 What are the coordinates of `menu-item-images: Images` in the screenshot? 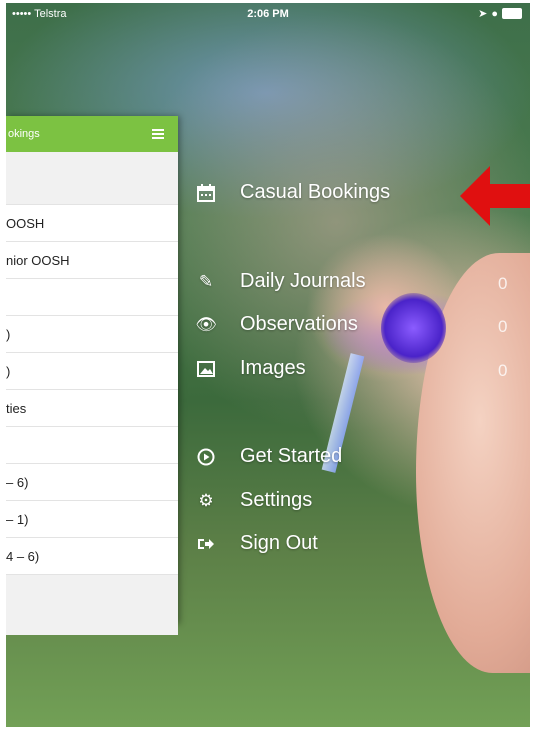 It's located at (251, 368).